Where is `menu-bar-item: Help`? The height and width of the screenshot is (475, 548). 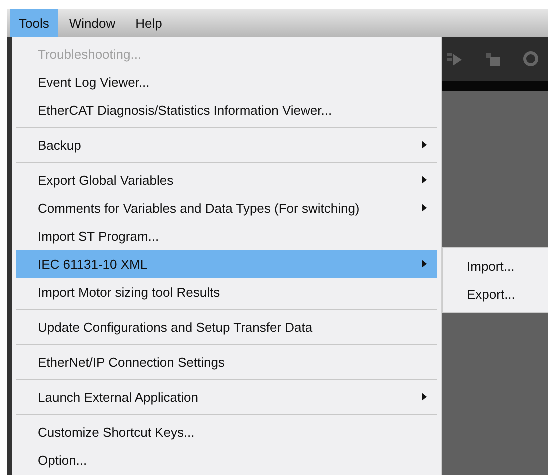 menu-bar-item: Help is located at coordinates (149, 23).